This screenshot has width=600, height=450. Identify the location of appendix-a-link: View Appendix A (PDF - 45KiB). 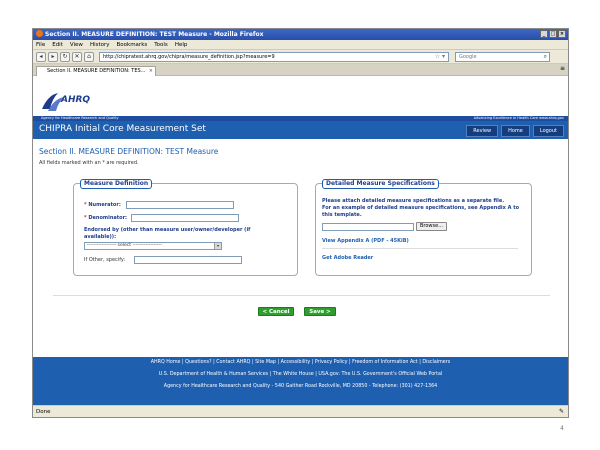
(365, 241).